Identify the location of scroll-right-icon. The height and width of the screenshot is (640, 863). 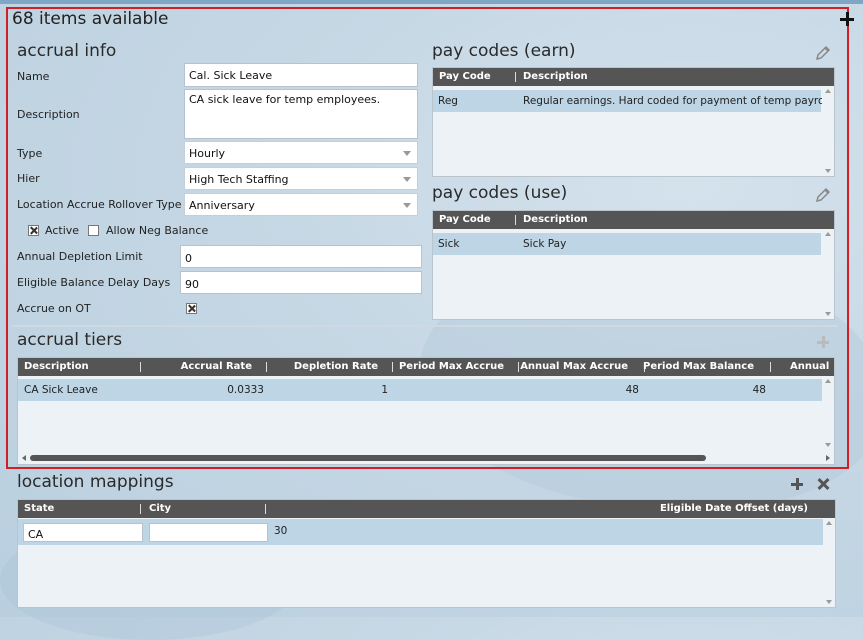
(828, 458).